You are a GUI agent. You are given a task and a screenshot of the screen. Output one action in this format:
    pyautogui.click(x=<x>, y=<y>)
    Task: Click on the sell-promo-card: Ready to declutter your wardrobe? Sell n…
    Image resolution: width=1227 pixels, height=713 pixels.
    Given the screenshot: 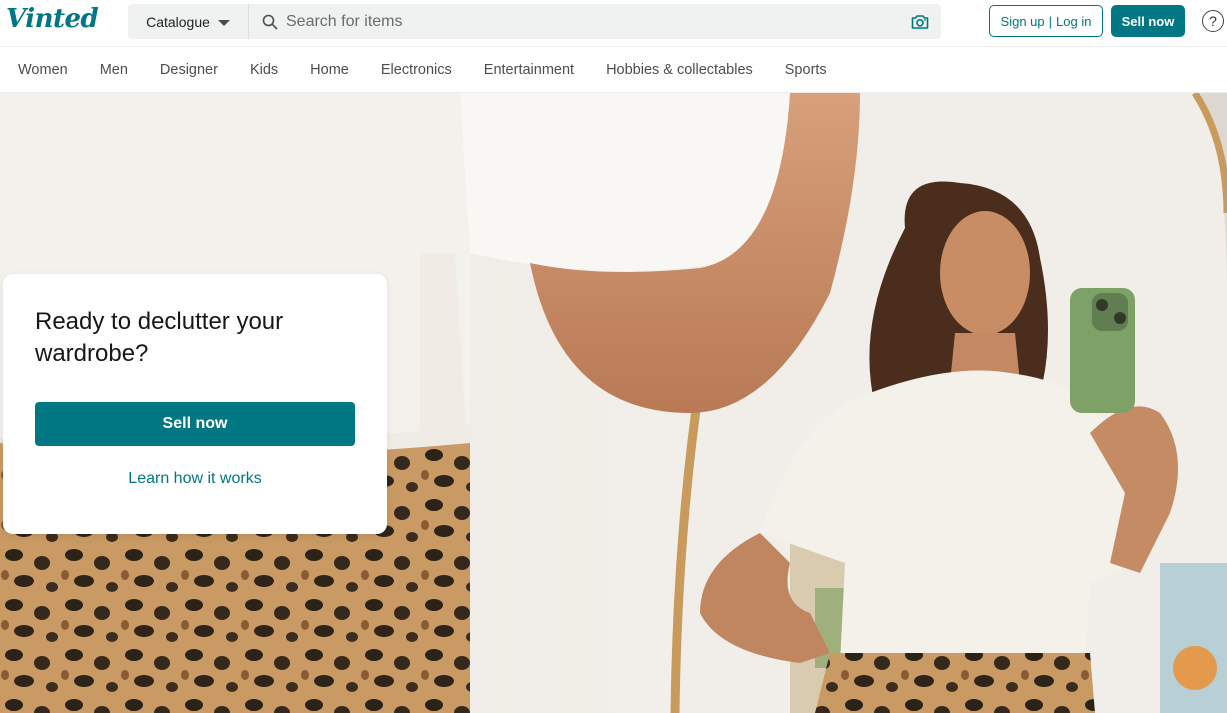 What is the action you would take?
    pyautogui.click(x=195, y=404)
    